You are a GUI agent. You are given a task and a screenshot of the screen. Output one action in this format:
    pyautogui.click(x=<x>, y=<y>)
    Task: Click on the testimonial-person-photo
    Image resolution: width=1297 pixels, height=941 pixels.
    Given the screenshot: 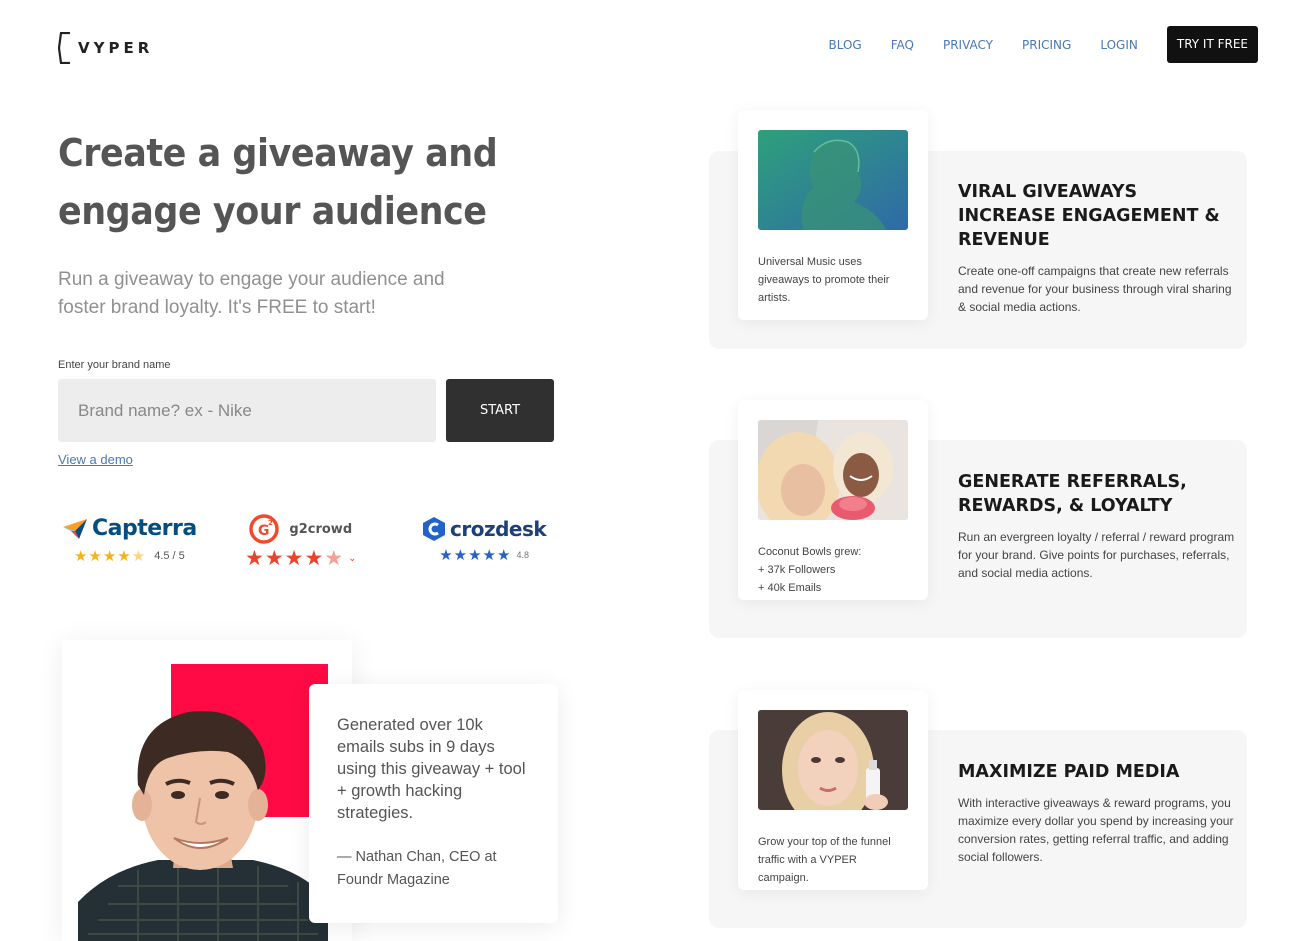 What is the action you would take?
    pyautogui.click(x=203, y=826)
    